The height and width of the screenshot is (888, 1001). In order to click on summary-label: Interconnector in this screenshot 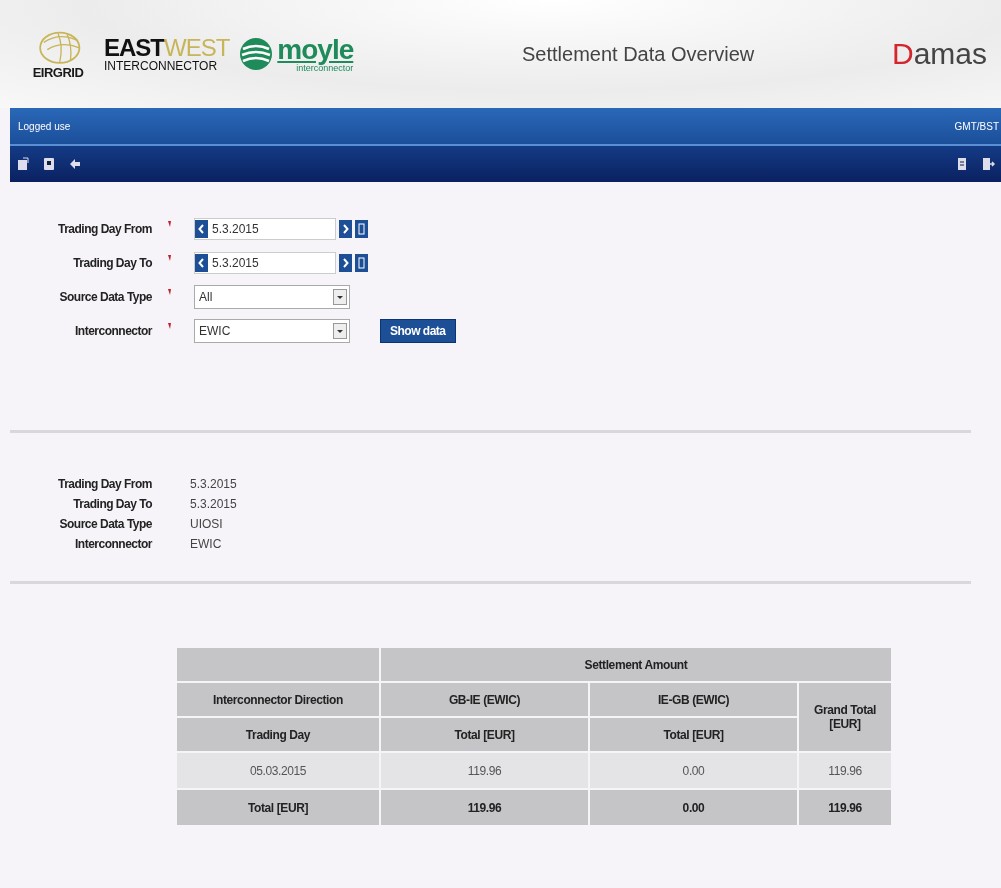, I will do `click(113, 544)`.